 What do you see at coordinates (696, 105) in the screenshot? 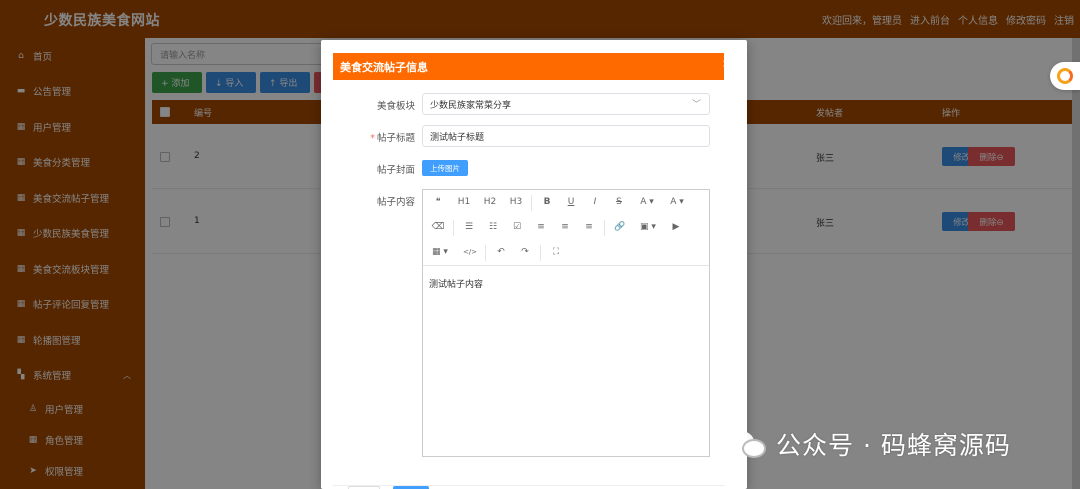
I see `chevron-down-icon: ﹀` at bounding box center [696, 105].